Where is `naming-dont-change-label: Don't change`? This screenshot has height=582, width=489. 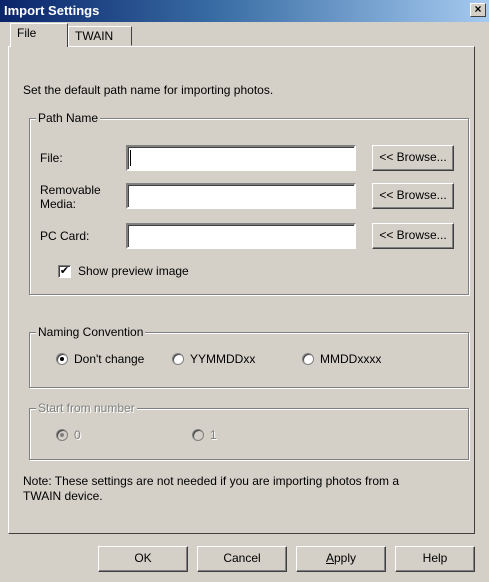
naming-dont-change-label: Don't change is located at coordinates (109, 359).